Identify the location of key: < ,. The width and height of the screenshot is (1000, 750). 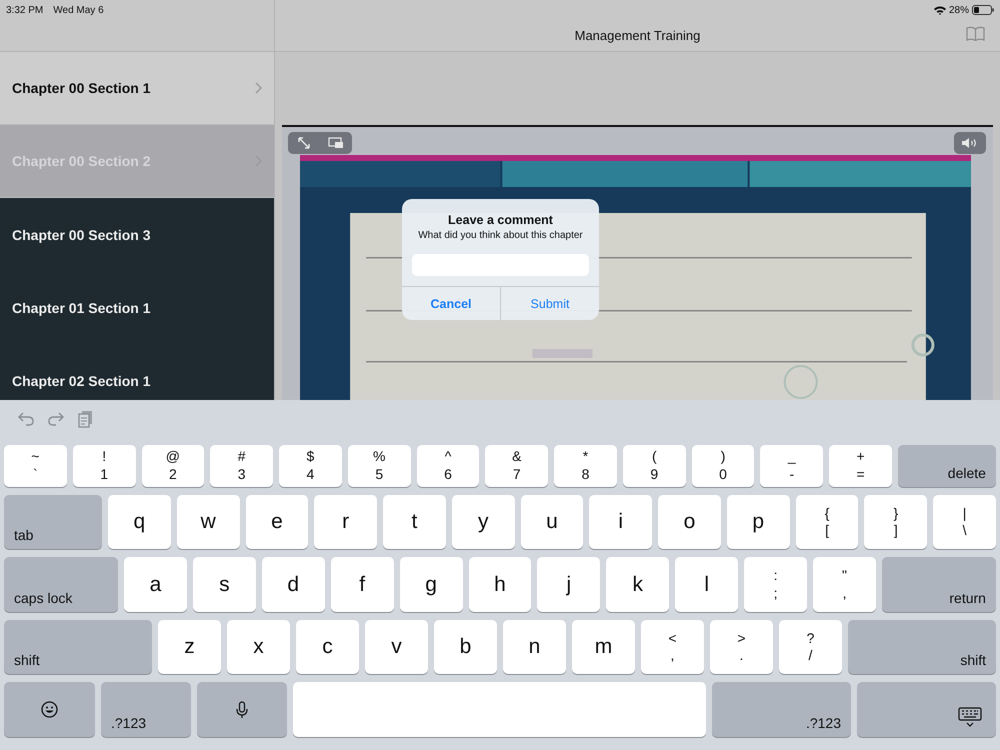
(672, 647).